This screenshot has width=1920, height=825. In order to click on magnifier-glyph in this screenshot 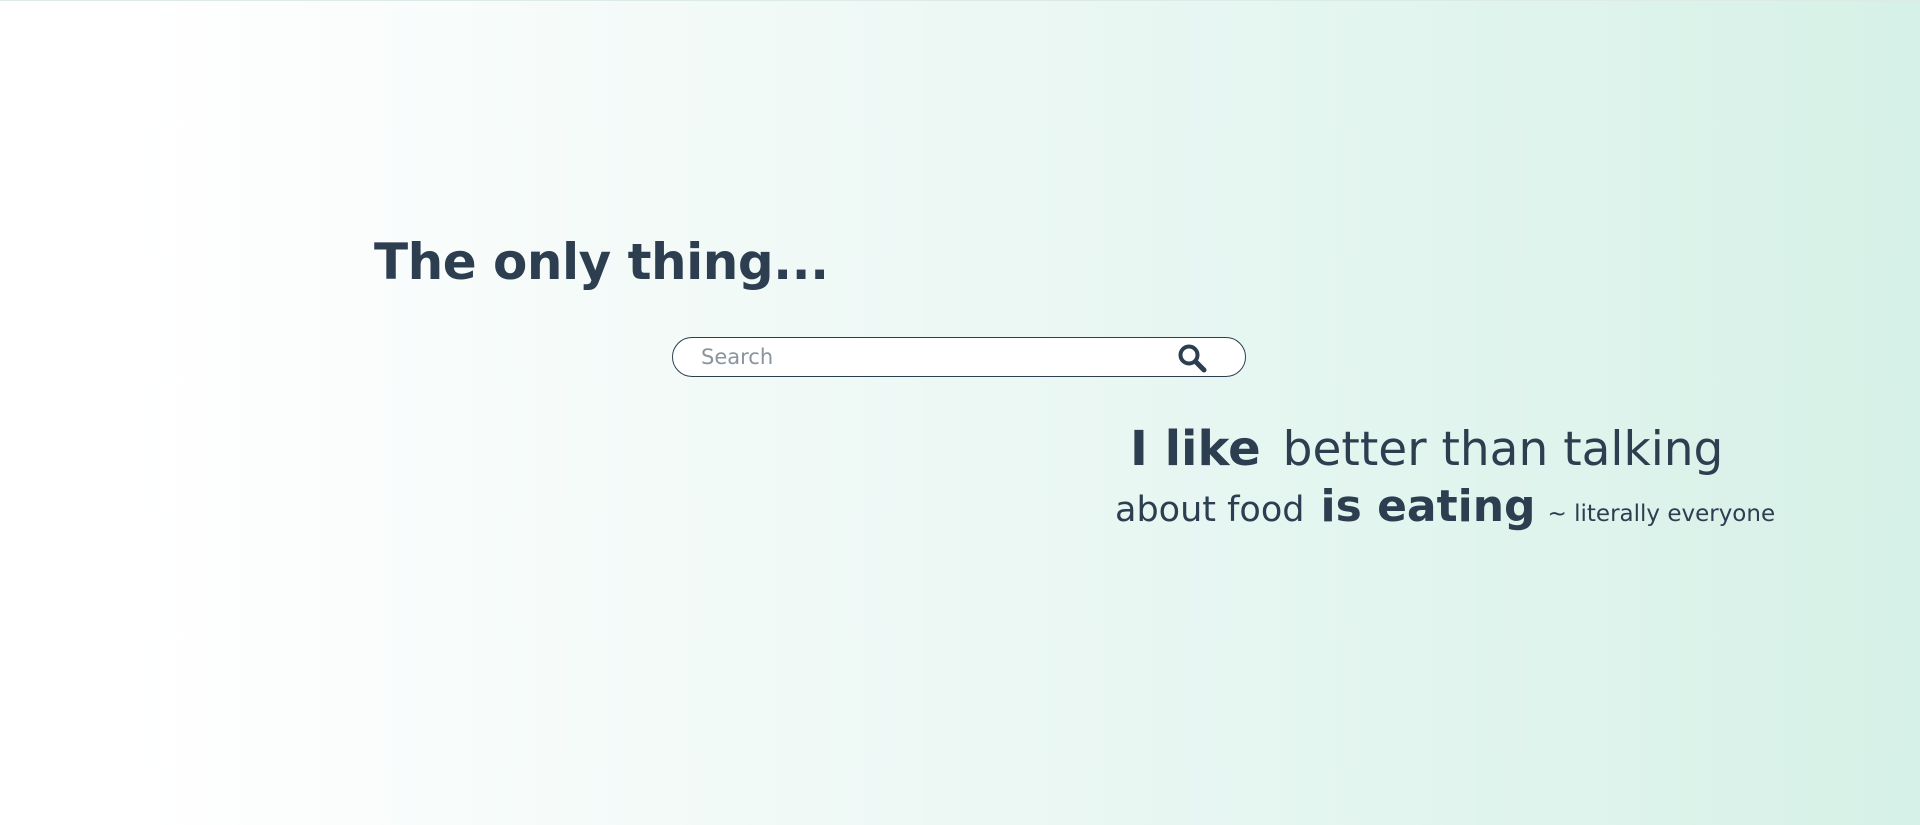, I will do `click(1192, 358)`.